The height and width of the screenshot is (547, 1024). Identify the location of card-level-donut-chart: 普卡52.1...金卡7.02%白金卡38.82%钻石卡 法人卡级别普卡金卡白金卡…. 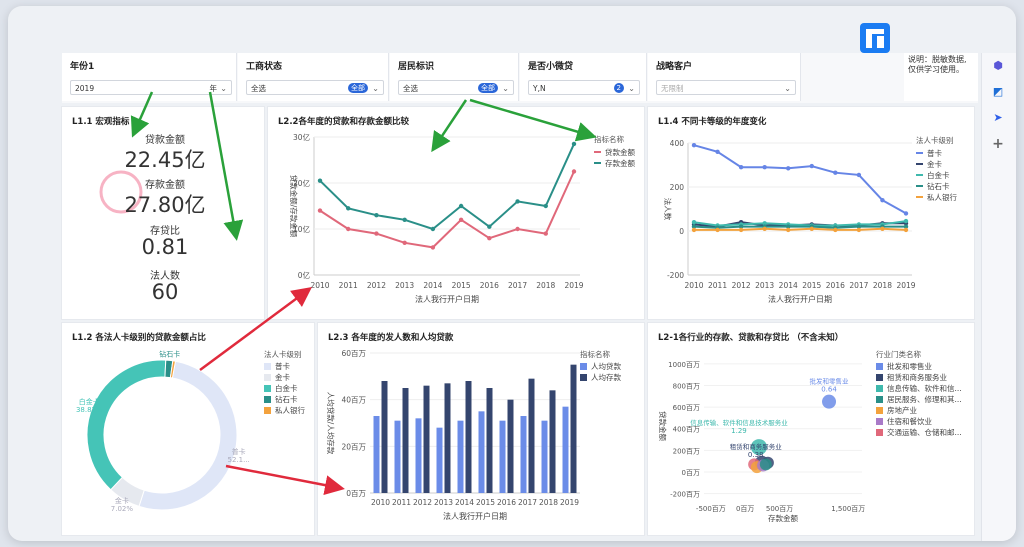
(191, 431).